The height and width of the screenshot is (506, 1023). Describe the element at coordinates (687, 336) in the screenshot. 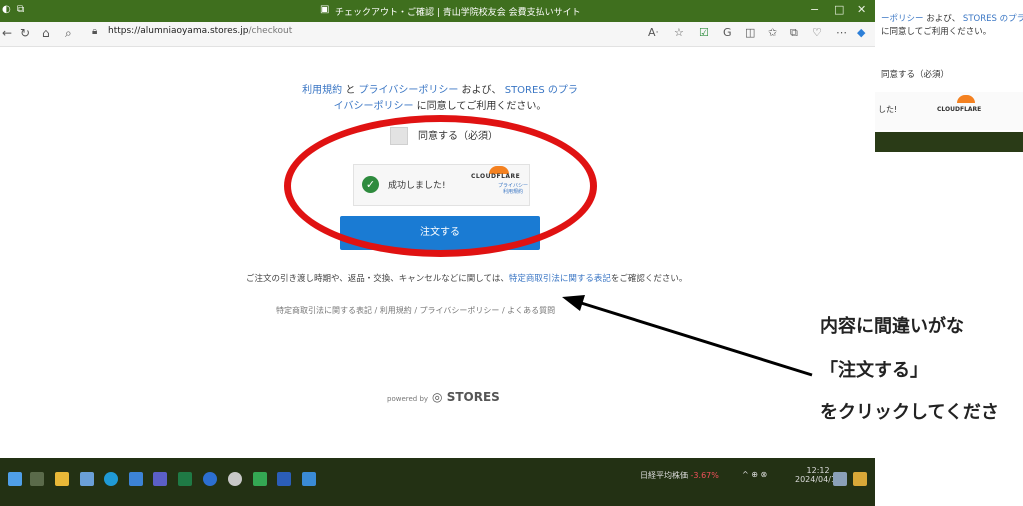

I see `pointer-arrow` at that location.